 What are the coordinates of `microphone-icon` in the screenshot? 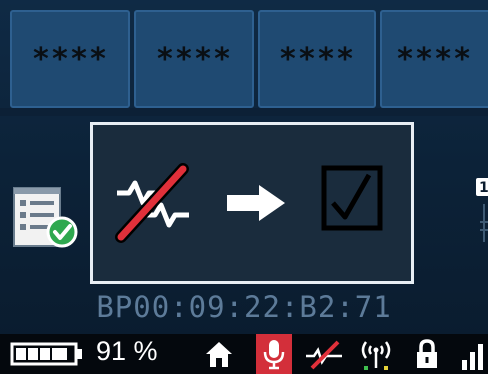 It's located at (274, 354).